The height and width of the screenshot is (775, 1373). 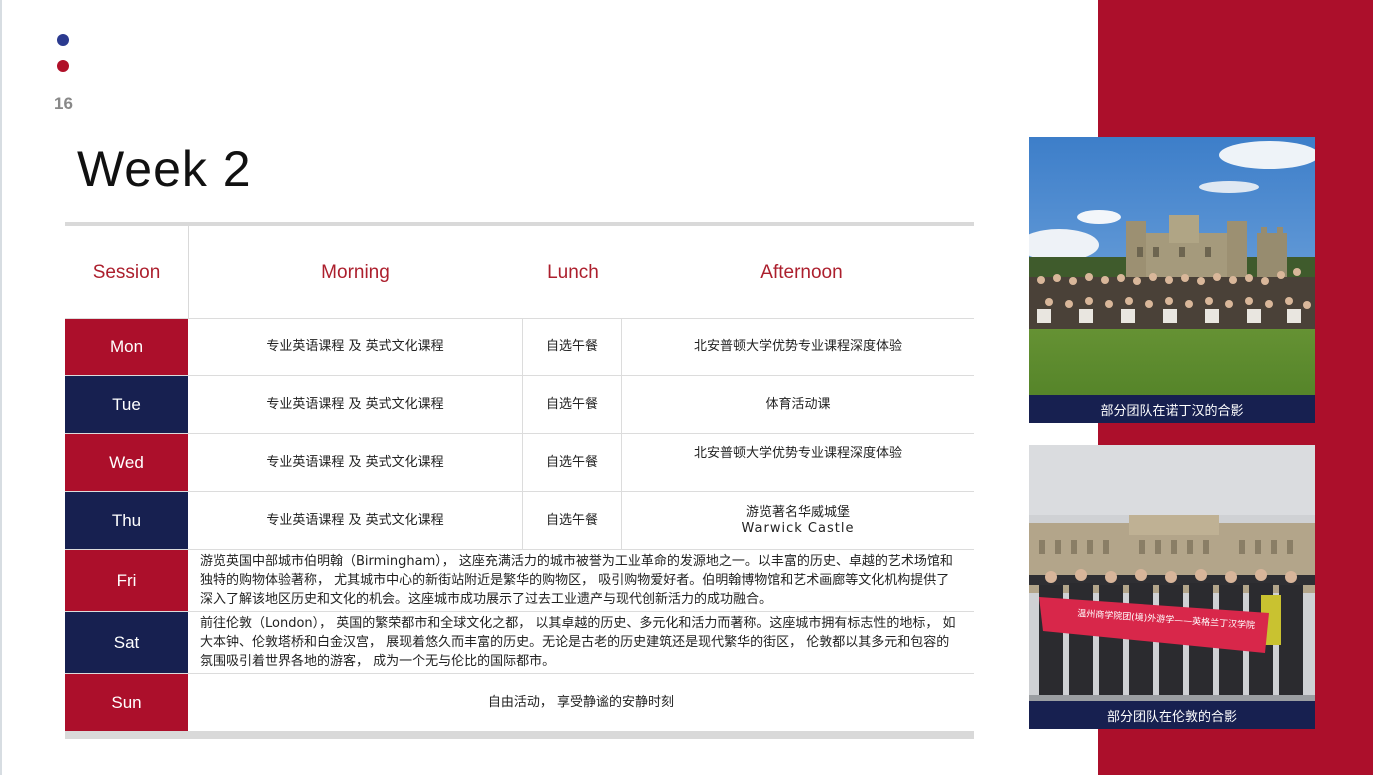 I want to click on group-photo-image: 温州商学院团(境)外游学——英格兰丁汉学院, so click(x=1172, y=587).